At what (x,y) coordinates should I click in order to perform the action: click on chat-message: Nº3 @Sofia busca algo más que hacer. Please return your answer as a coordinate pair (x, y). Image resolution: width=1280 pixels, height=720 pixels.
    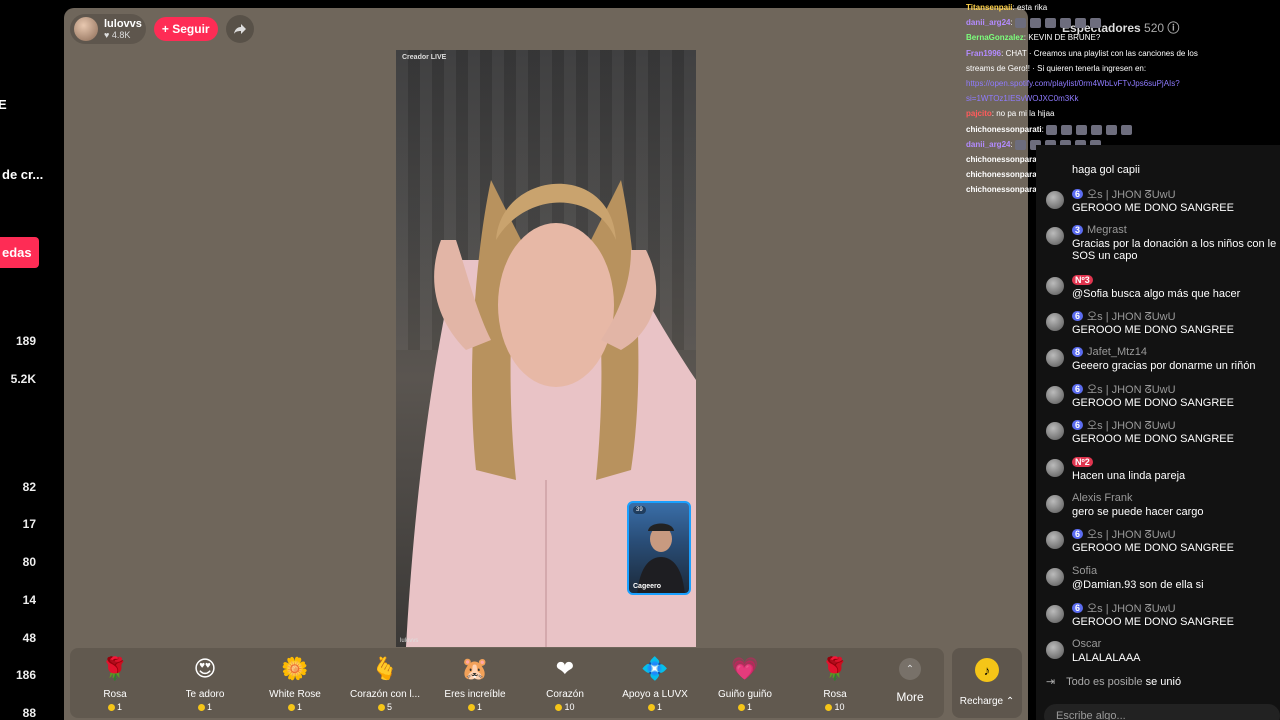
    Looking at the image, I should click on (1162, 287).